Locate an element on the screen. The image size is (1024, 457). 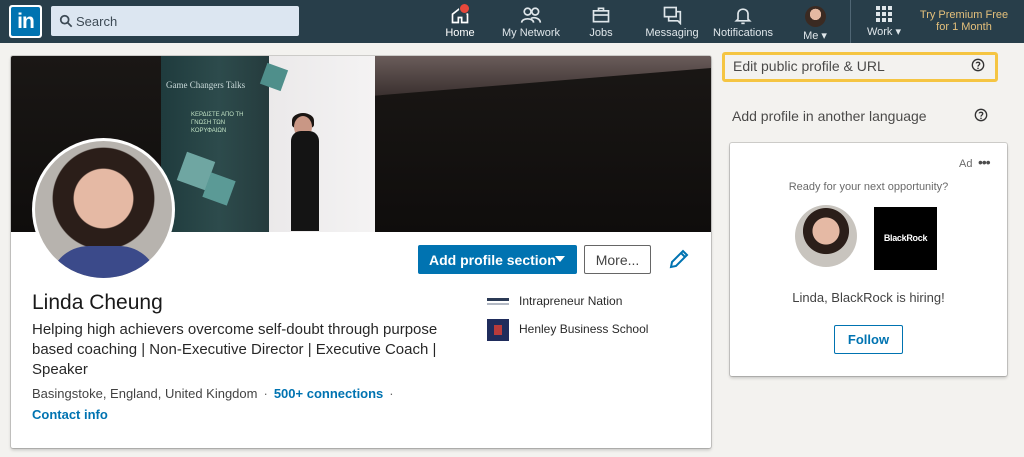
ad-tagline: Ready for your next opportunity? is located at coordinates (868, 187).